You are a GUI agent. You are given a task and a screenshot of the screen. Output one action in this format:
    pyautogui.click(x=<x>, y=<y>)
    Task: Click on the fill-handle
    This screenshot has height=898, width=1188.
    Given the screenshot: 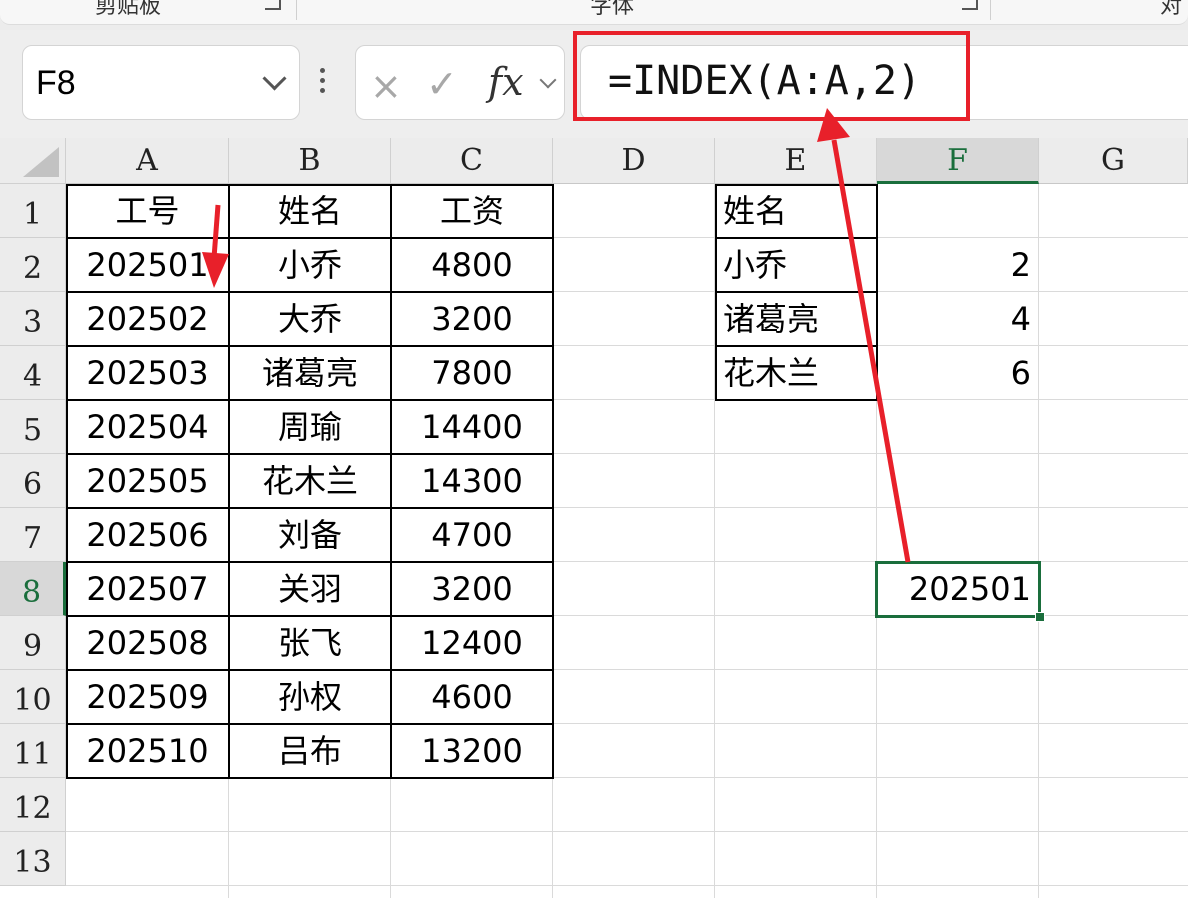 What is the action you would take?
    pyautogui.click(x=1040, y=617)
    